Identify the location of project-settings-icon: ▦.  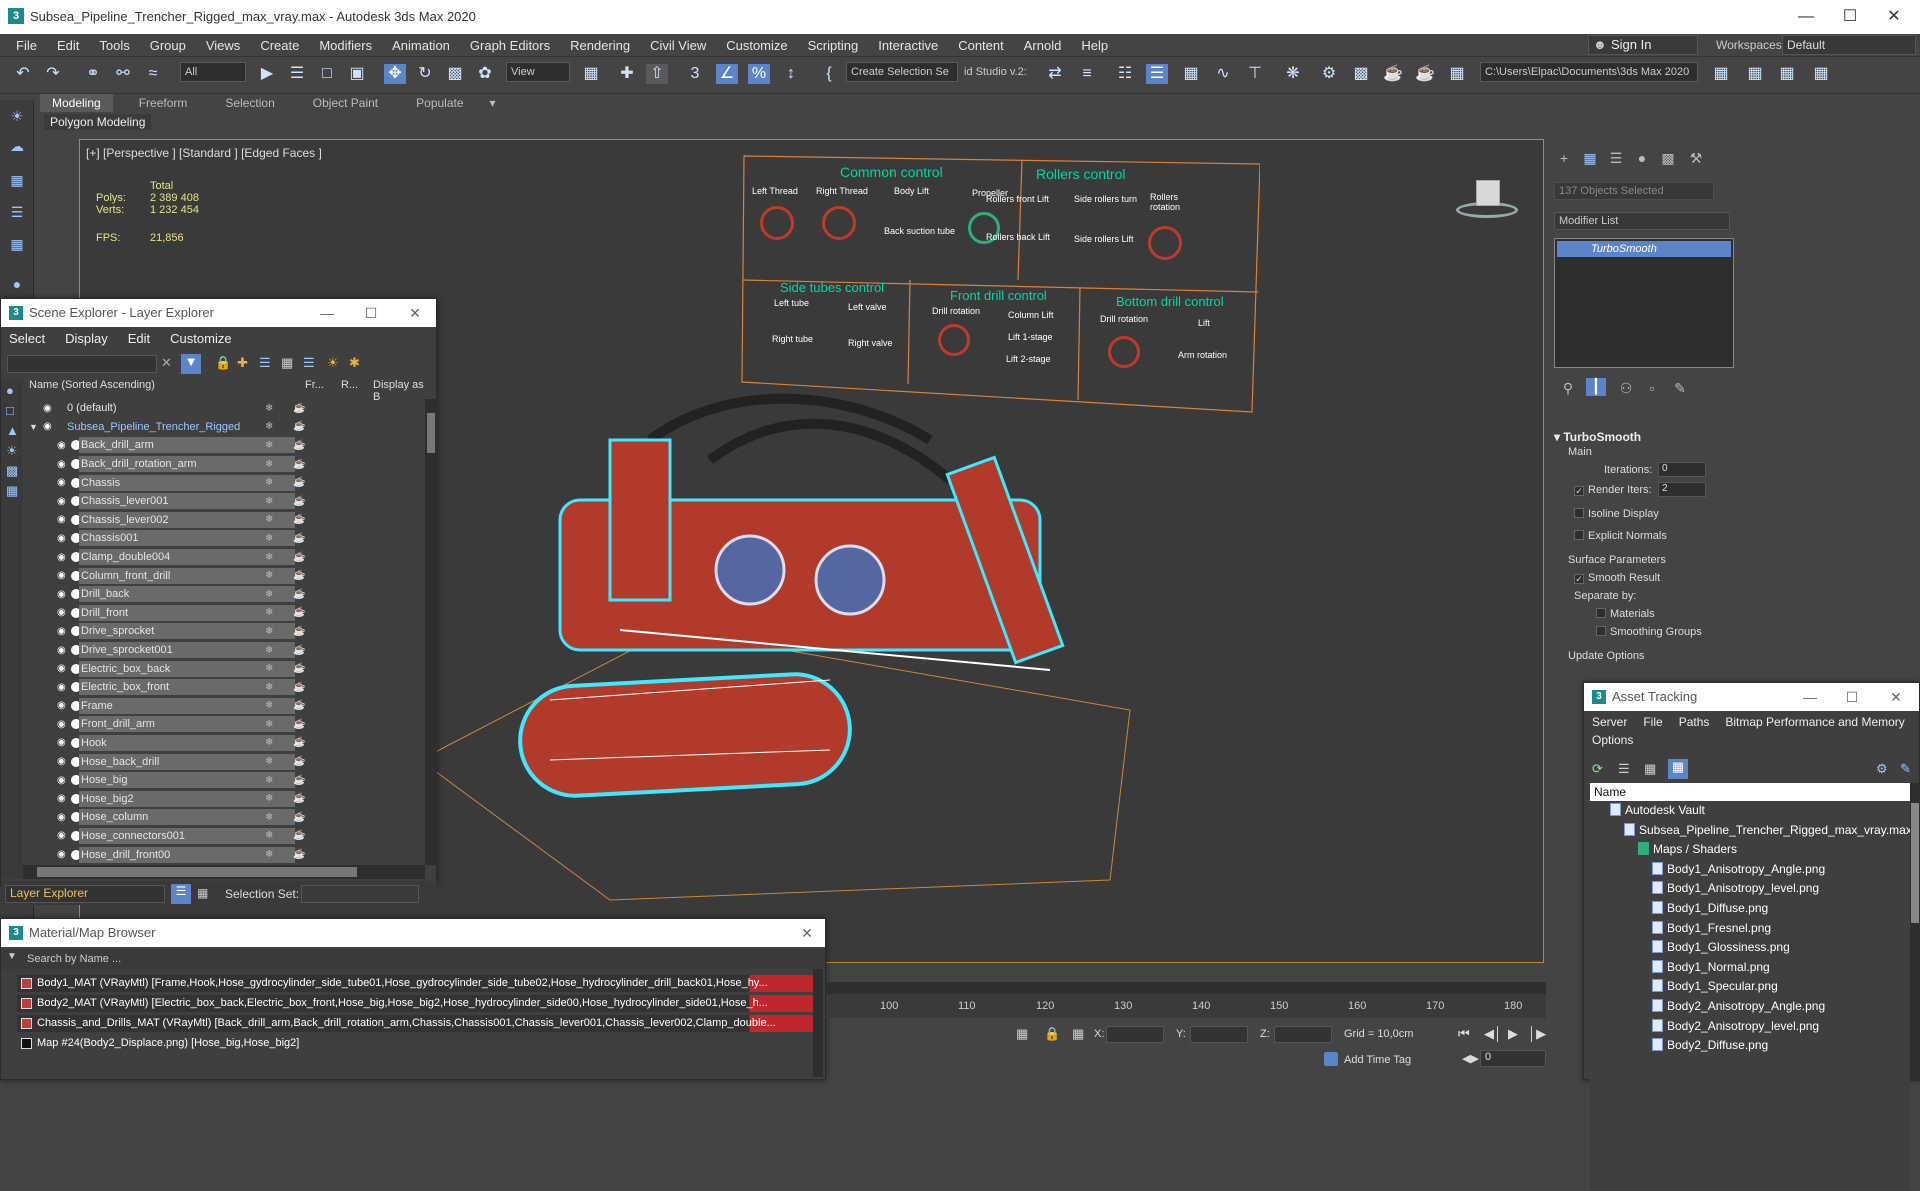
(1821, 74).